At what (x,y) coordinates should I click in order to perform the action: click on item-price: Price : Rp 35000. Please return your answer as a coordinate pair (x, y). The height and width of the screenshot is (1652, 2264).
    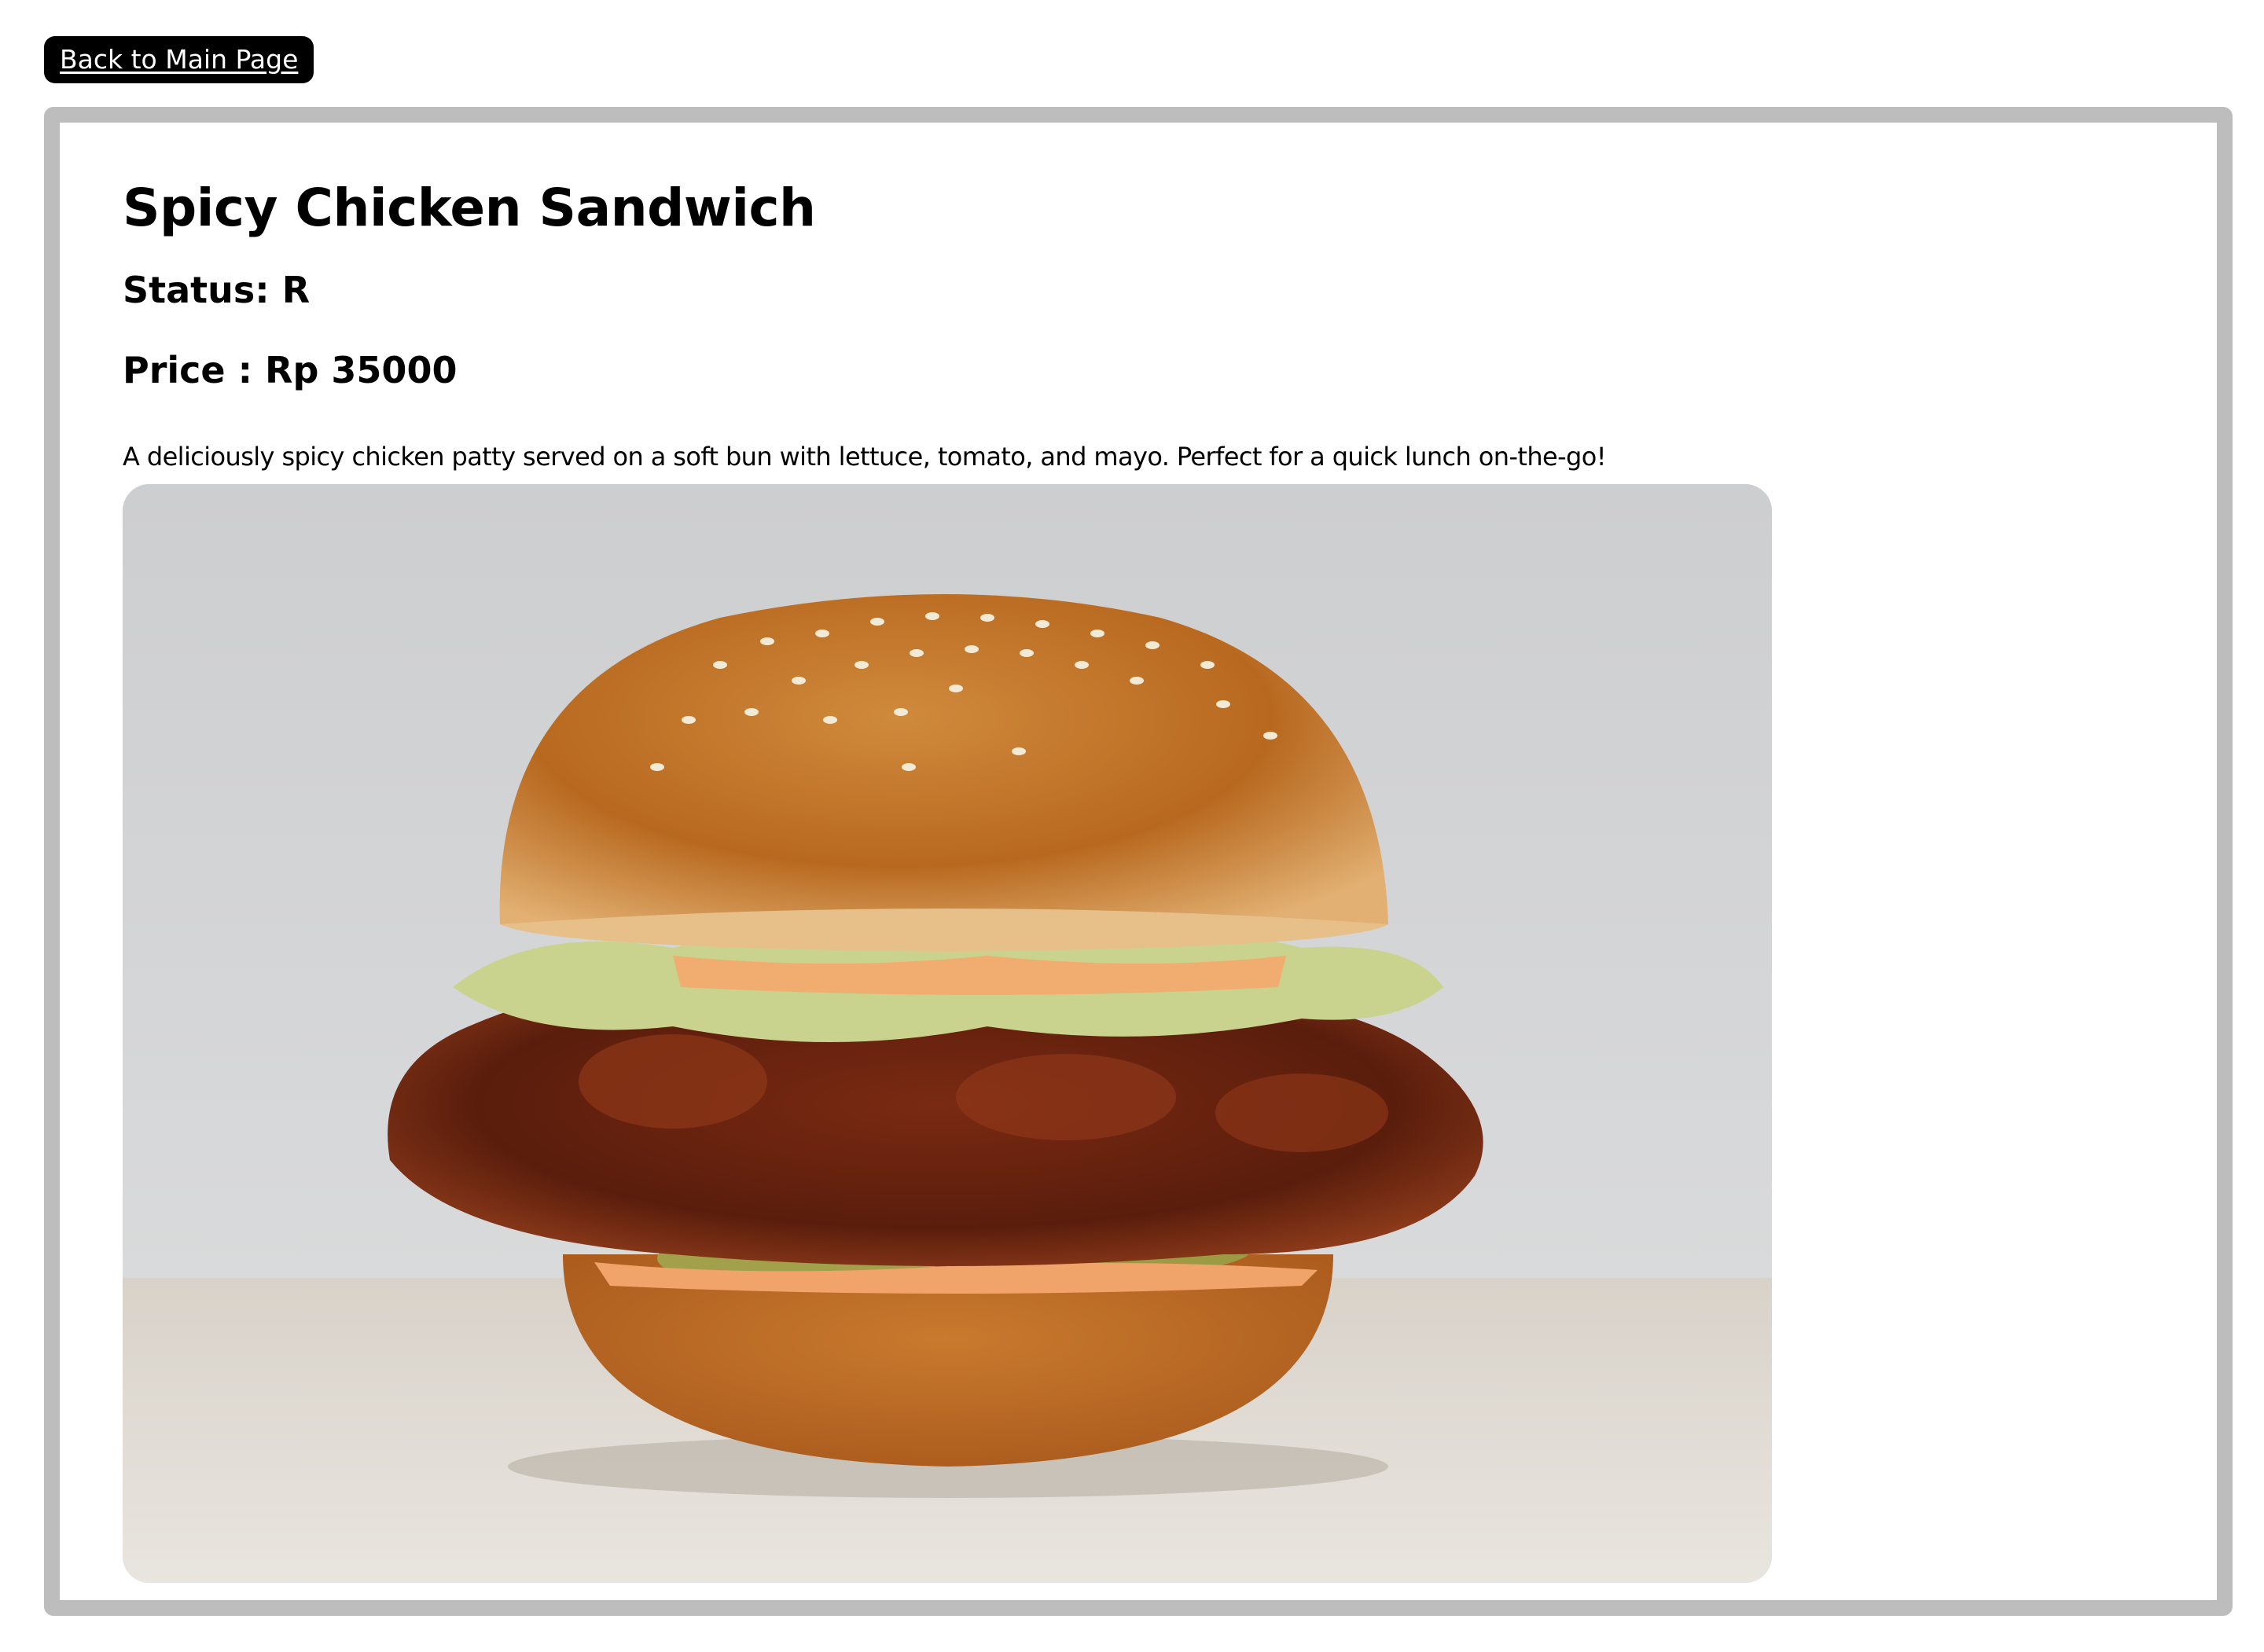
    Looking at the image, I should click on (290, 370).